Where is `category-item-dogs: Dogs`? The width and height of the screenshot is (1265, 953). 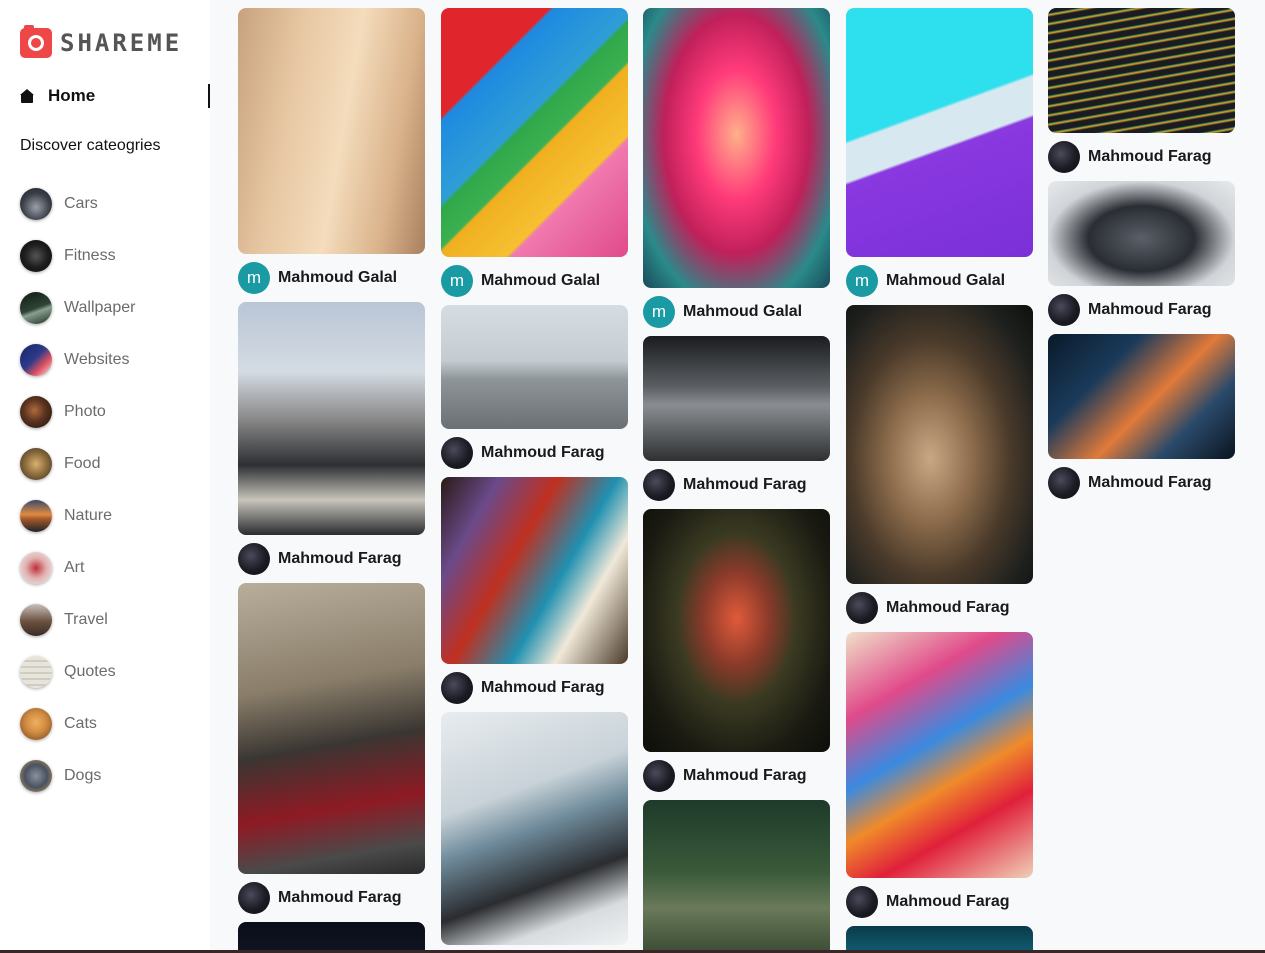 category-item-dogs: Dogs is located at coordinates (77, 776).